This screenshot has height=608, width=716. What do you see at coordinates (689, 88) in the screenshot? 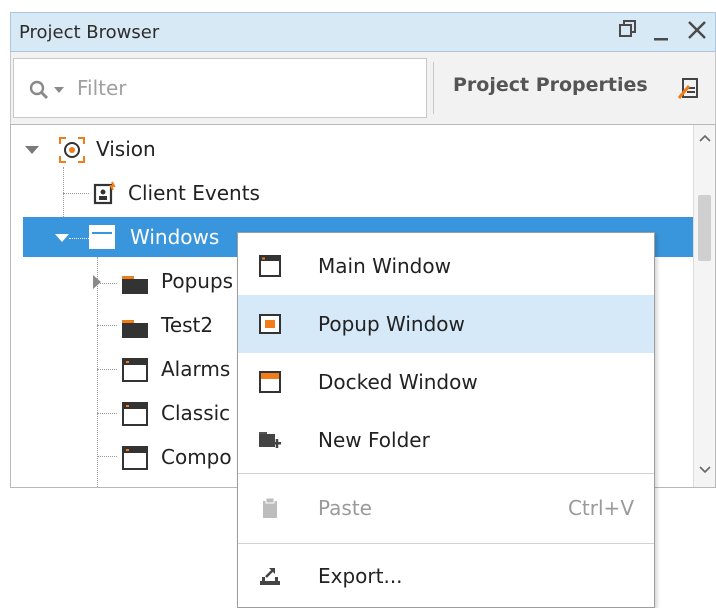
I see `project-properties-icon` at bounding box center [689, 88].